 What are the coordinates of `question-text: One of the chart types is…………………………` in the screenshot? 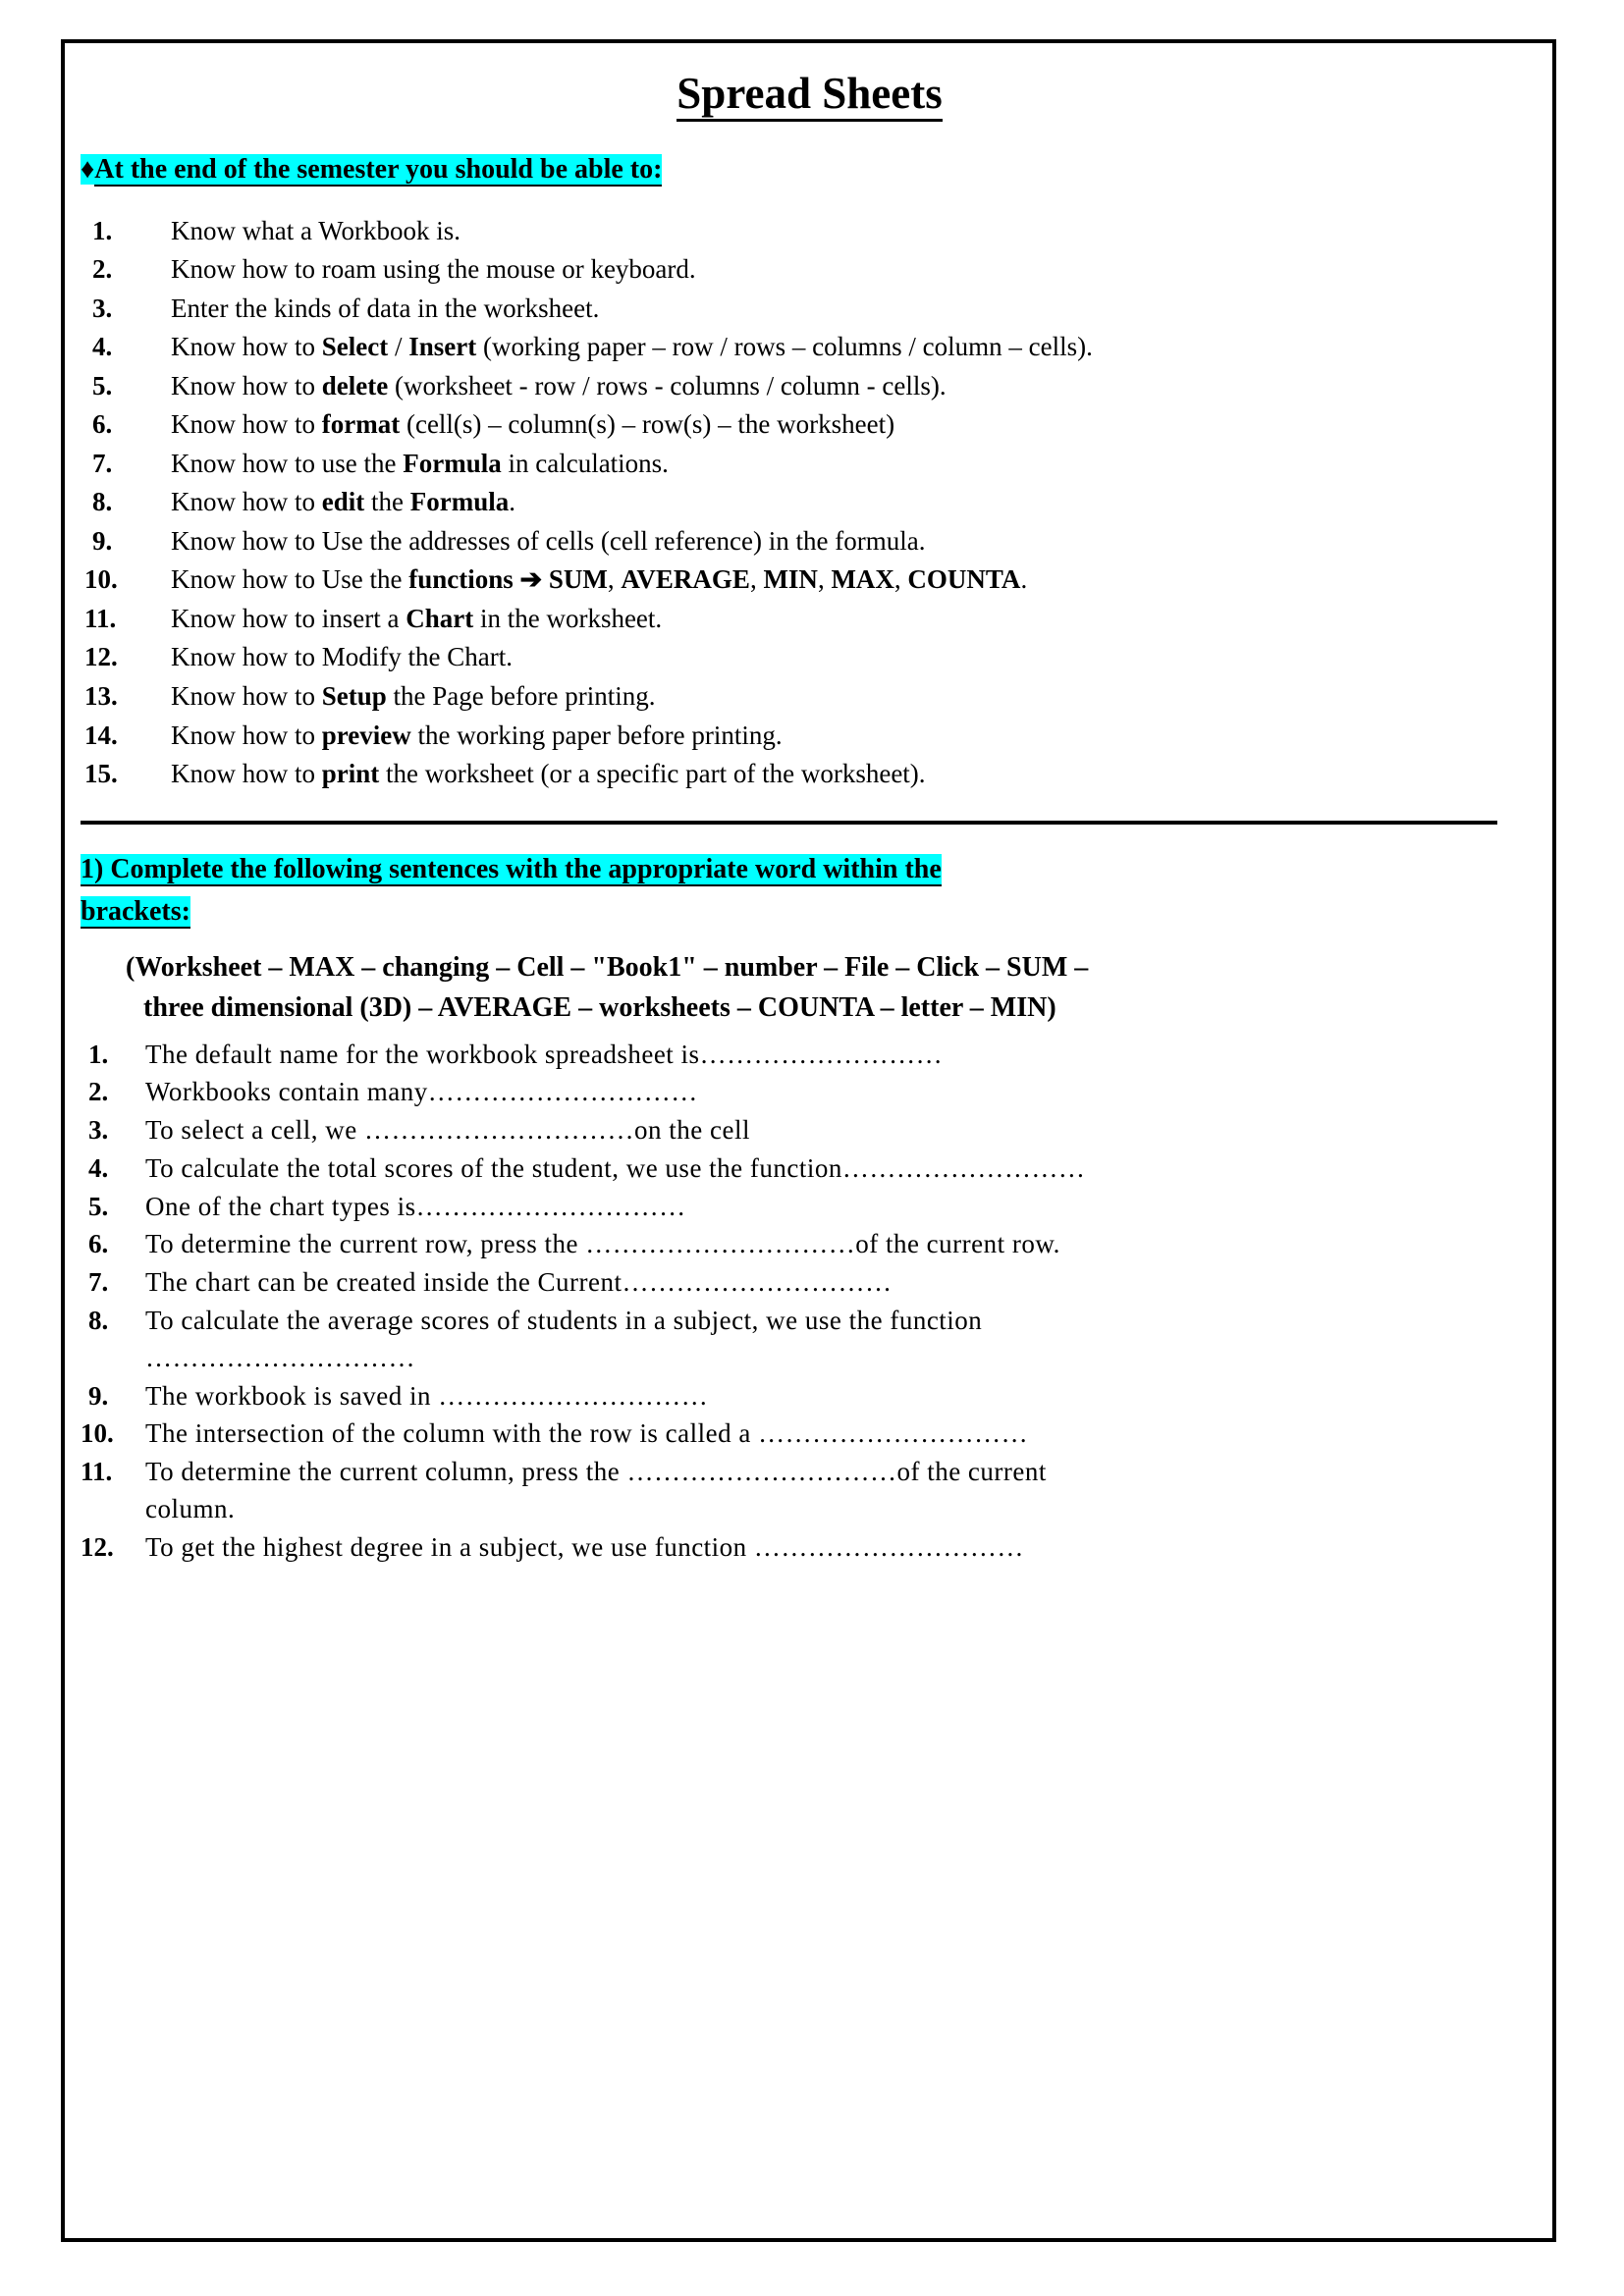 It's located at (415, 1206).